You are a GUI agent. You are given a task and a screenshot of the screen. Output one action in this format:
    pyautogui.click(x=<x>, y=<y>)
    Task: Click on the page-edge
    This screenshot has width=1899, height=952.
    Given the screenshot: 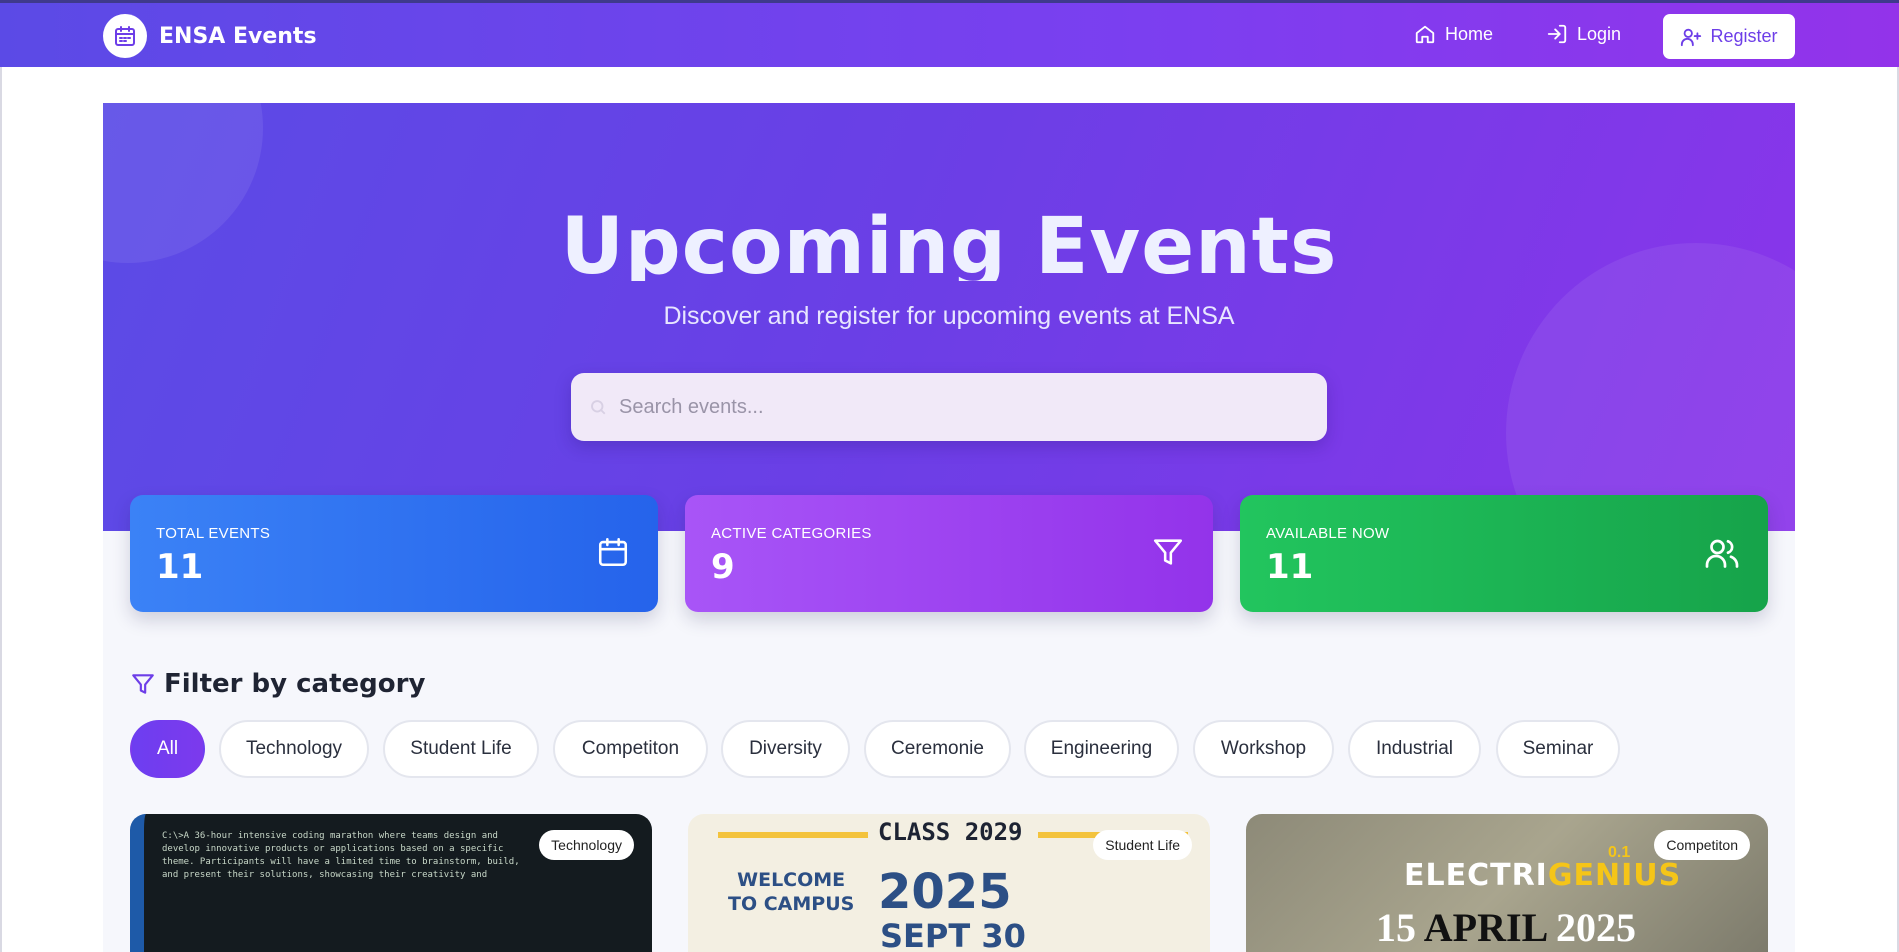 What is the action you would take?
    pyautogui.click(x=1, y=509)
    